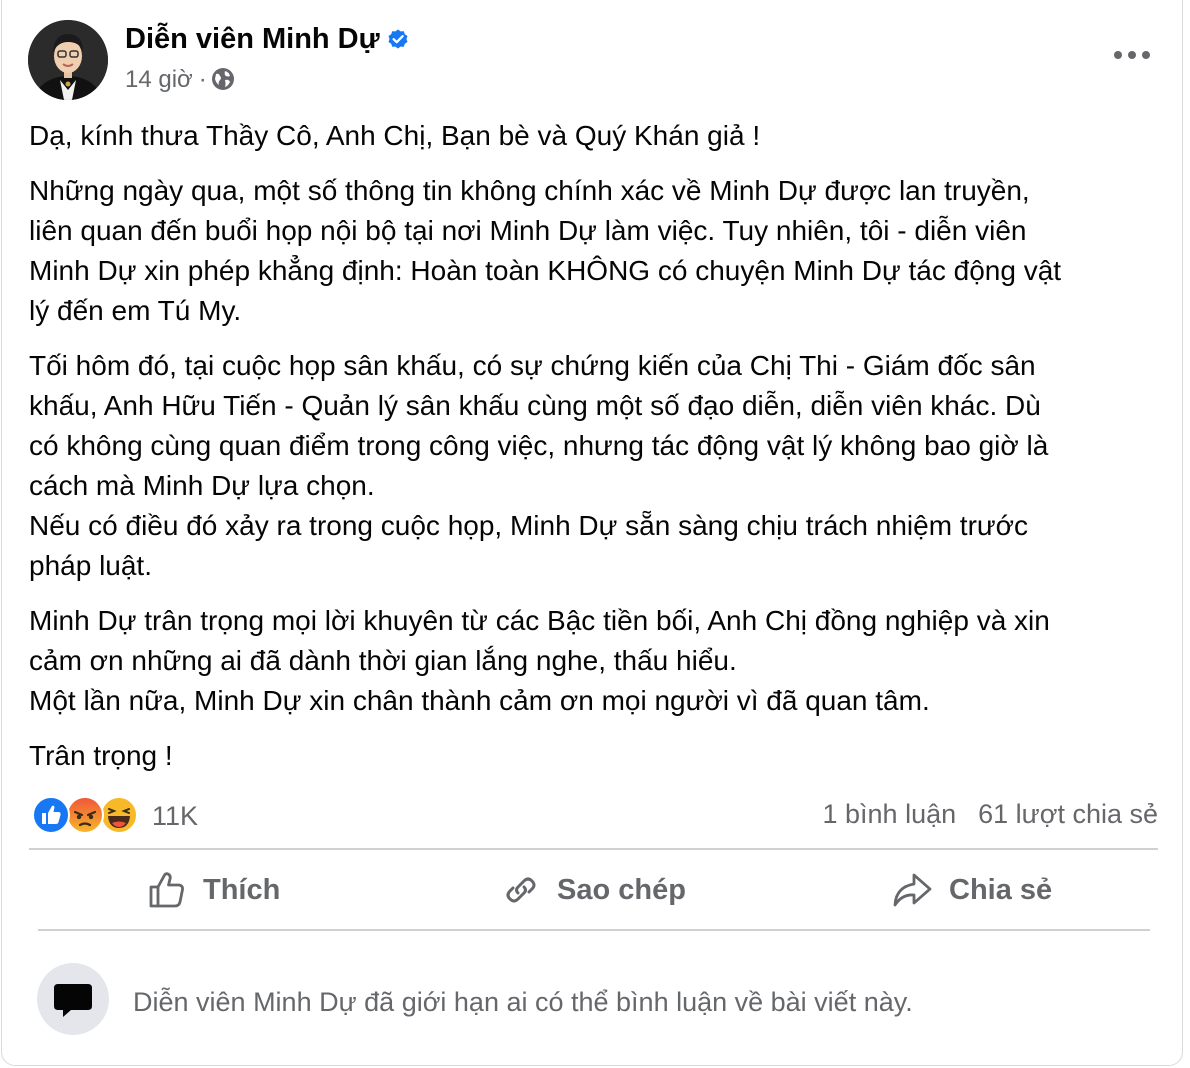  I want to click on engagement-counts: 1 bình luận 61 lượt chia sẻ, so click(991, 814).